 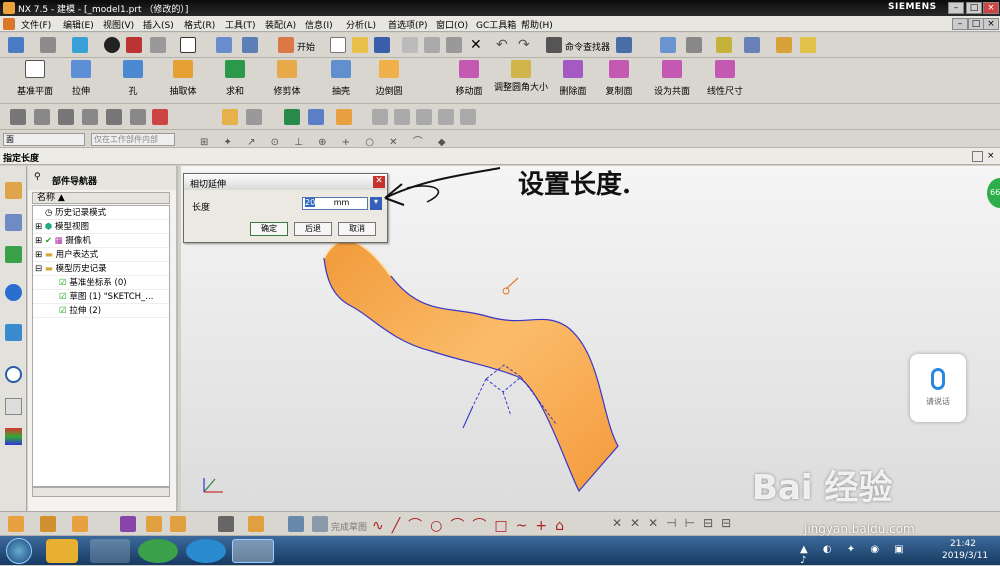 What do you see at coordinates (101, 283) in the screenshot?
I see `tree-node-datum-csys: ☑ 基准坐标系 (0)` at bounding box center [101, 283].